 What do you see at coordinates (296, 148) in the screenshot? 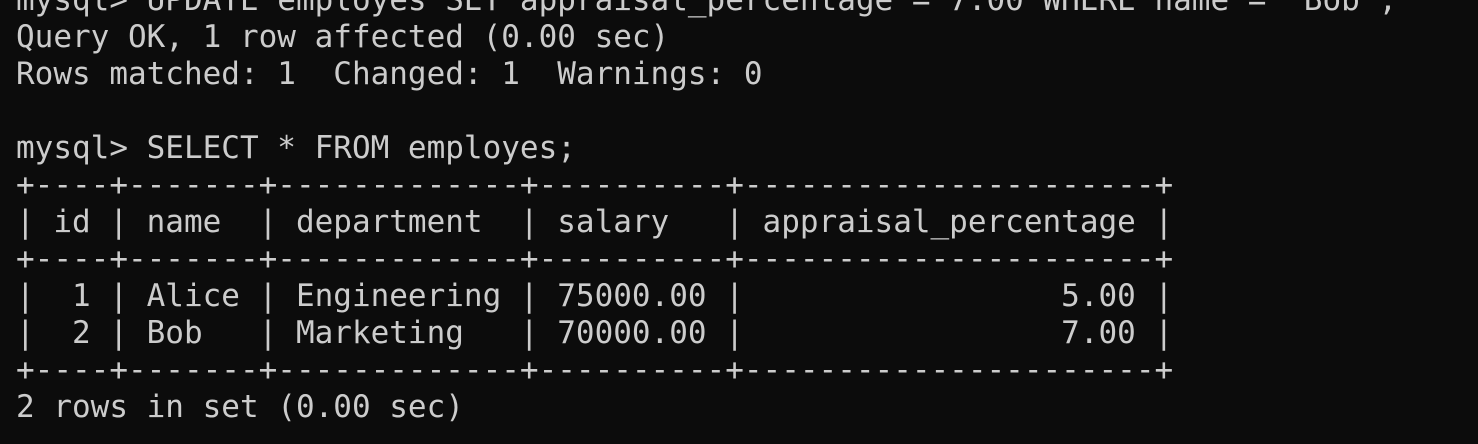
I see `select-command-line: mysql> SELECT * FROM employes;` at bounding box center [296, 148].